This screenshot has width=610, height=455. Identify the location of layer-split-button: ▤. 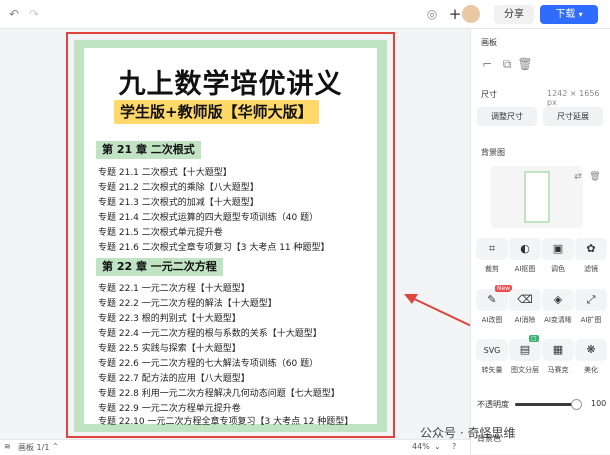
(525, 350).